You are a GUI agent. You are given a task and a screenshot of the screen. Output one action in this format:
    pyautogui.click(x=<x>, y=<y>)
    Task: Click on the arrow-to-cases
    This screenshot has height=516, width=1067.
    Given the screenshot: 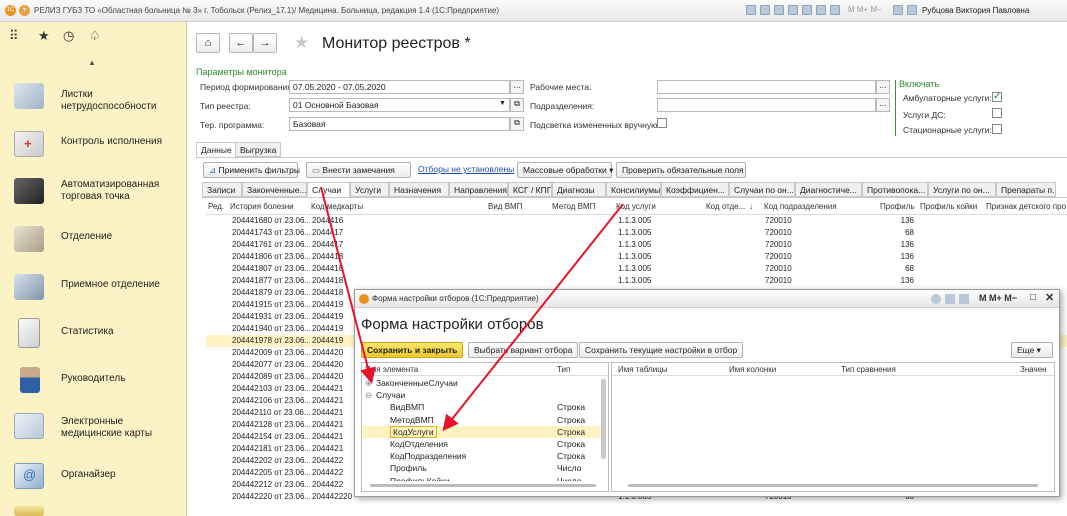 What is the action you would take?
    pyautogui.click(x=348, y=285)
    